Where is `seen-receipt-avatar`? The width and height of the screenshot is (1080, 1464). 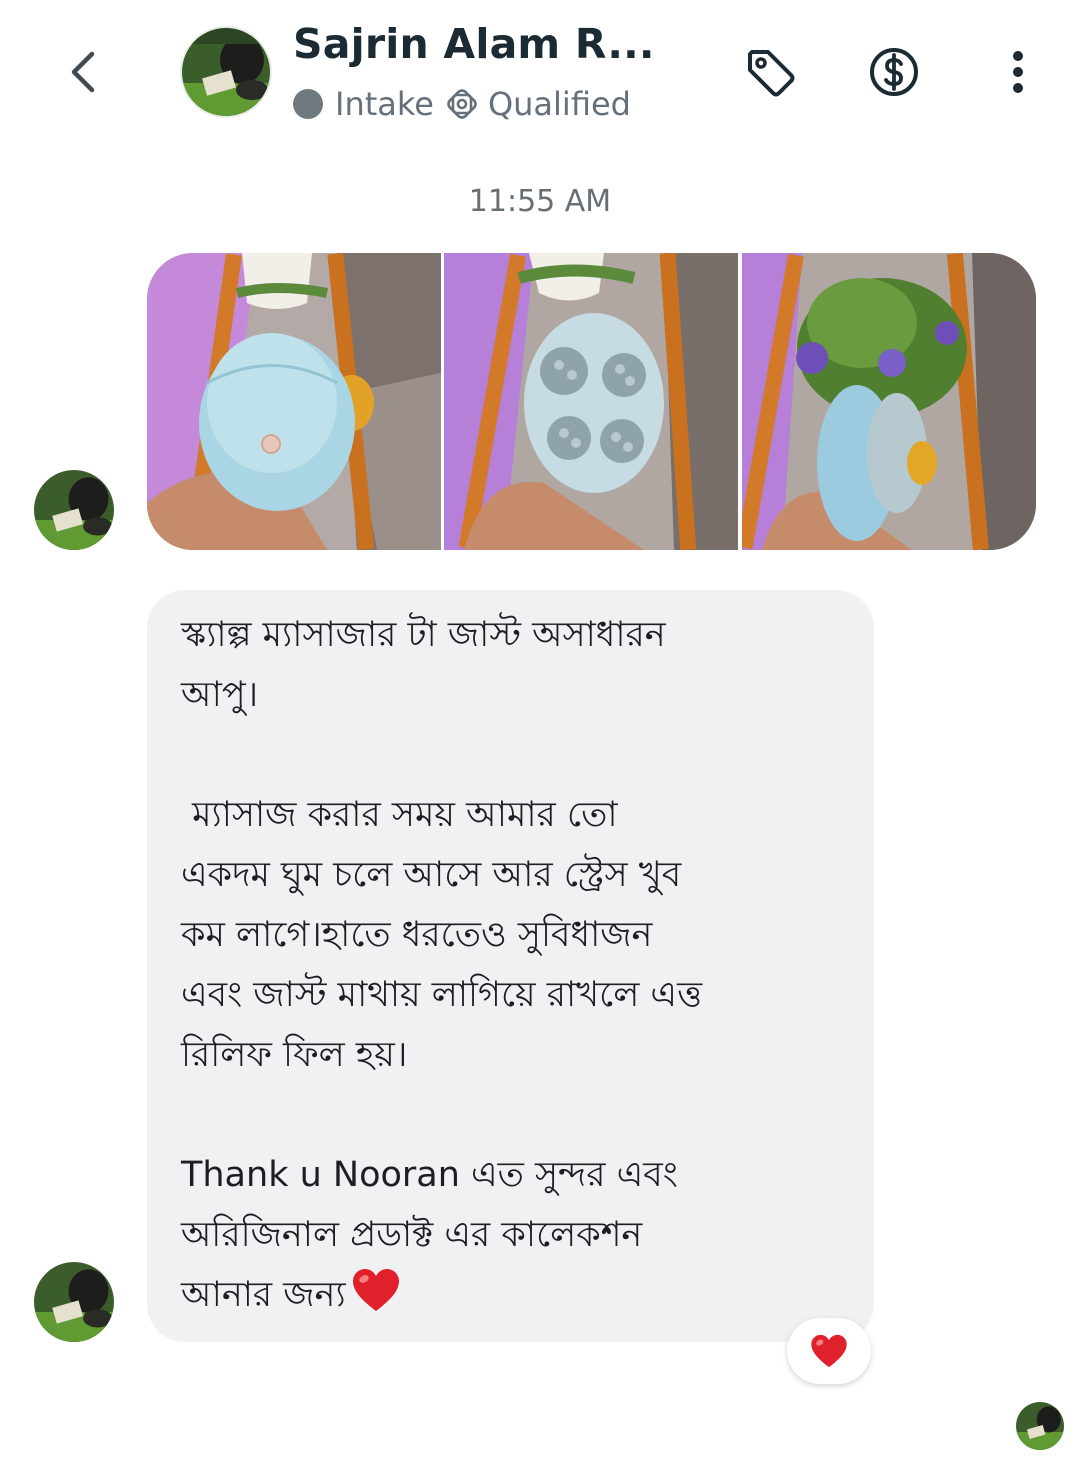 seen-receipt-avatar is located at coordinates (1040, 1426).